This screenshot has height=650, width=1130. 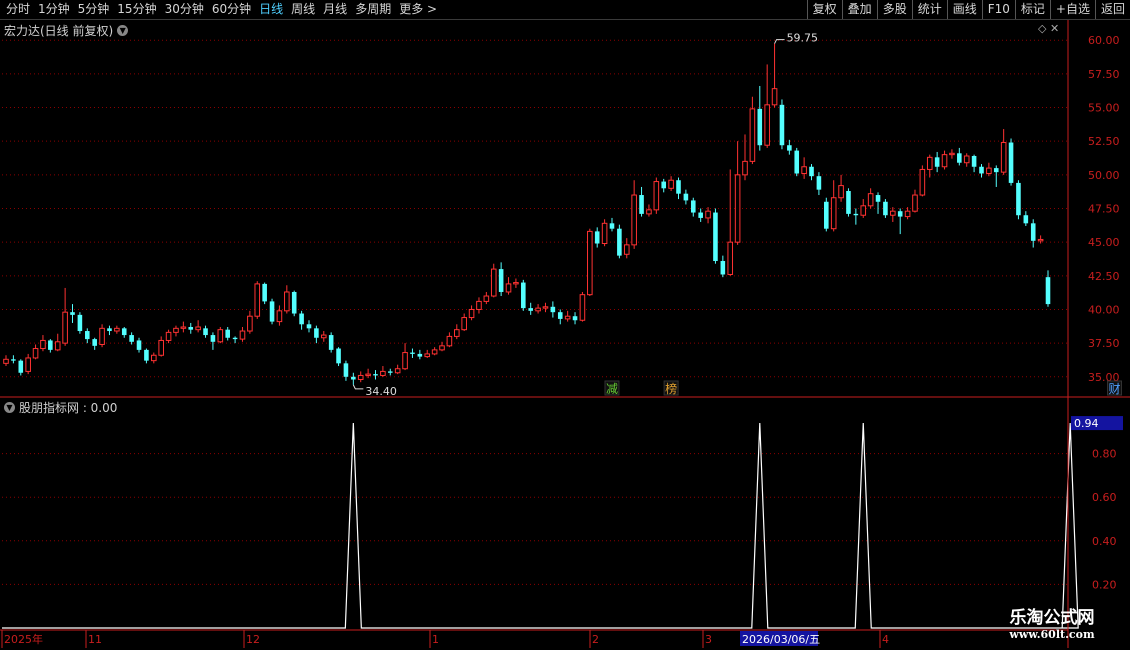 What do you see at coordinates (998, 9) in the screenshot?
I see `toolbar-button-5: F10` at bounding box center [998, 9].